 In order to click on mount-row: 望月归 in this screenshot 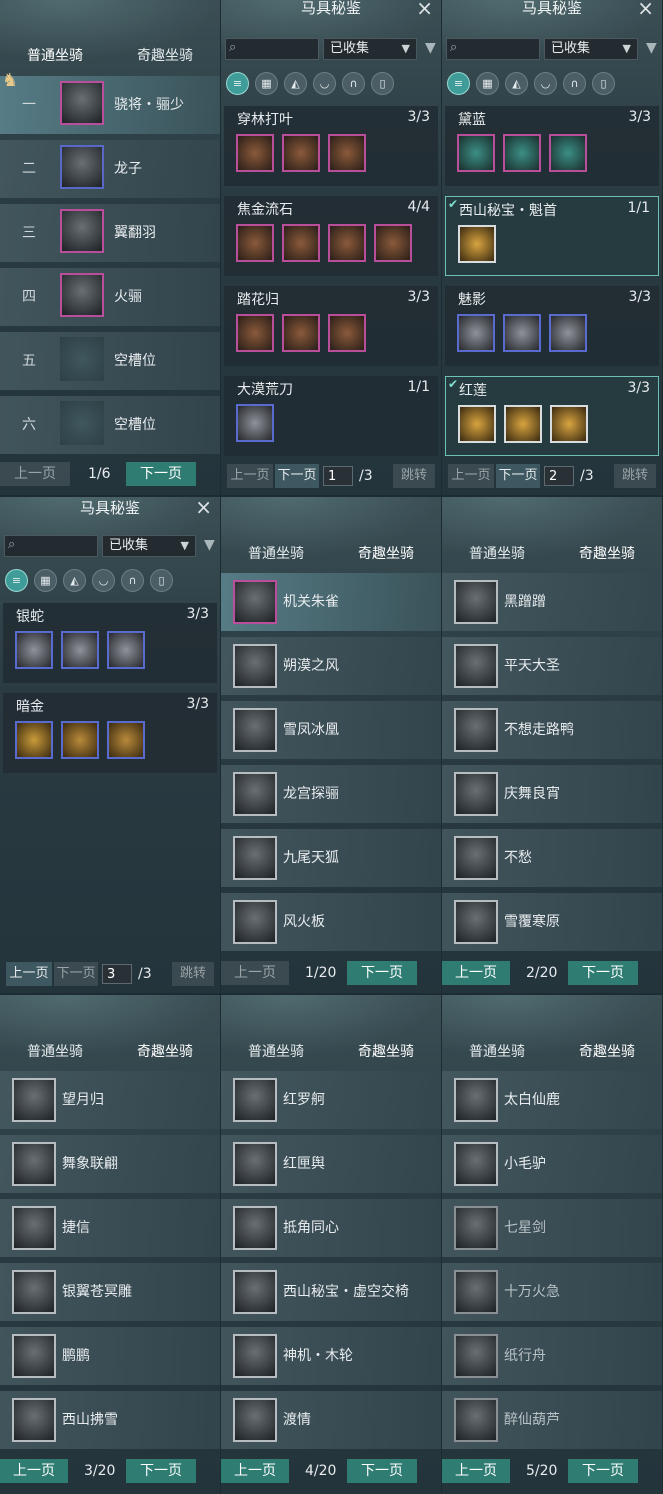, I will do `click(110, 1100)`.